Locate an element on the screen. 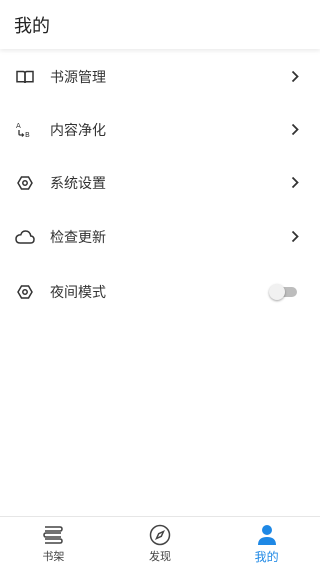 Image resolution: width=320 pixels, height=569 pixels. svg-text: B is located at coordinates (27, 135).